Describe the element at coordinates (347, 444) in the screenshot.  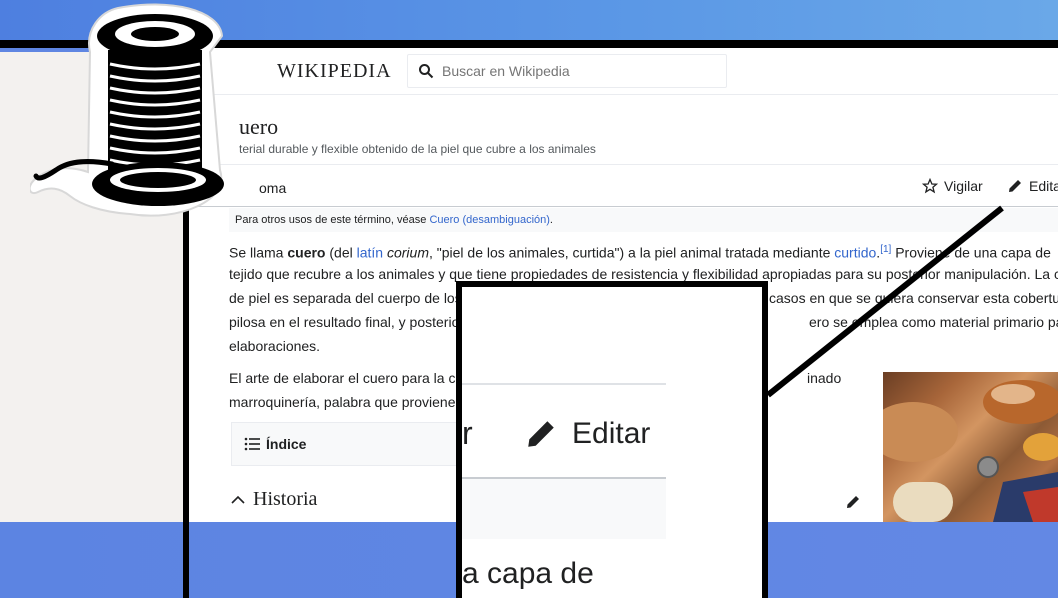
I see `toc-toggle: Índice` at that location.